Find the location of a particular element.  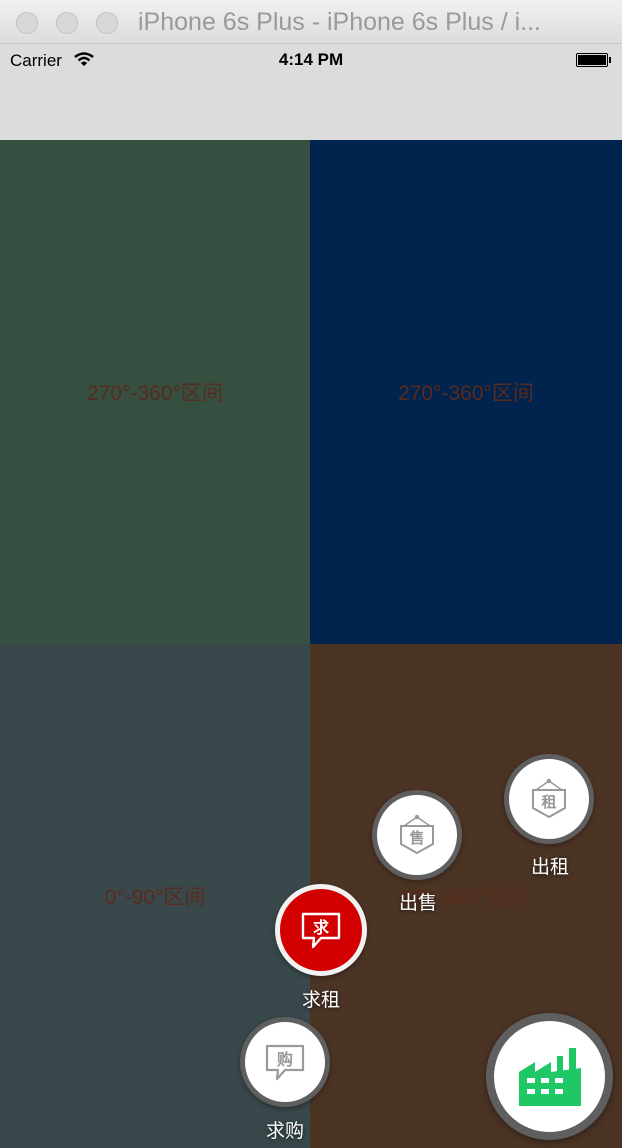

close-window-button is located at coordinates (27, 23).